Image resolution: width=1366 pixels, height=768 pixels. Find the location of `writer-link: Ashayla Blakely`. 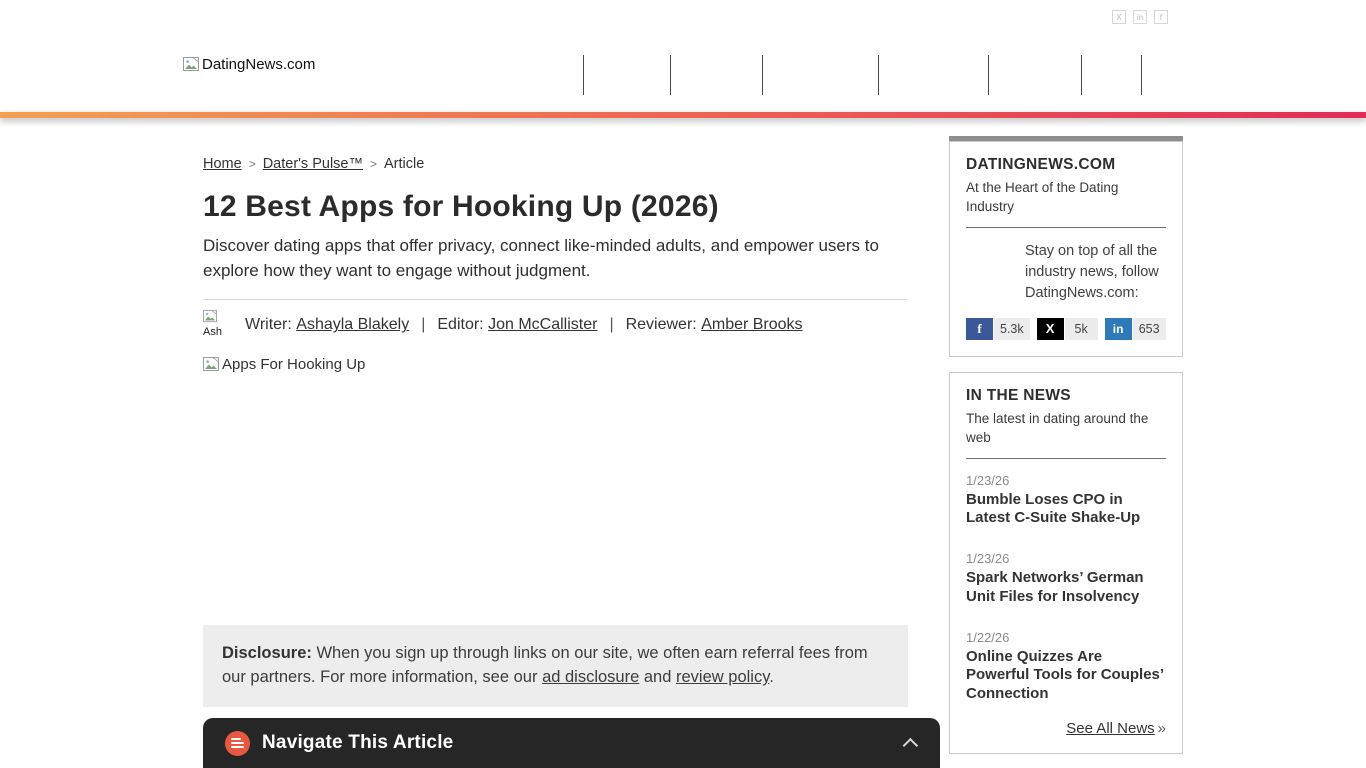

writer-link: Ashayla Blakely is located at coordinates (352, 325).